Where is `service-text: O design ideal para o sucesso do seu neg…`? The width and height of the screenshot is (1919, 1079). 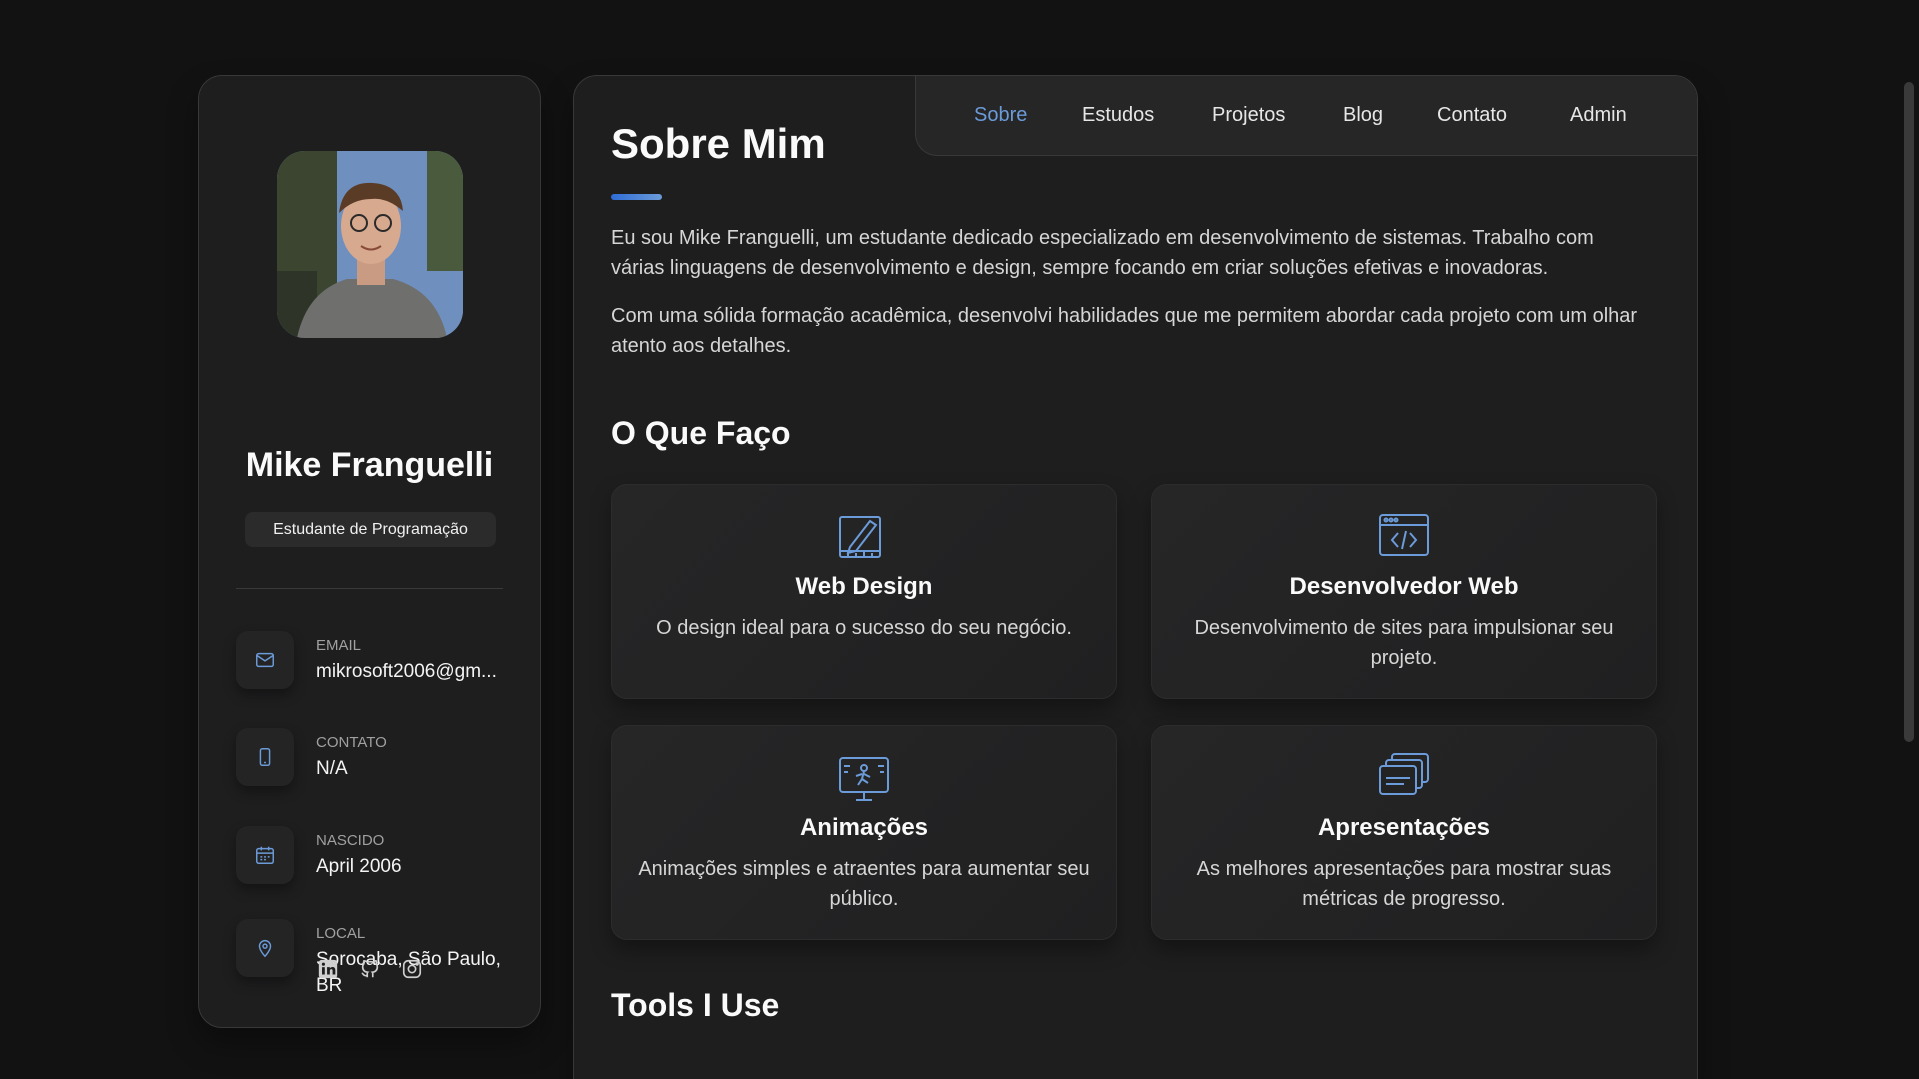 service-text: O design ideal para o sucesso do seu neg… is located at coordinates (864, 628).